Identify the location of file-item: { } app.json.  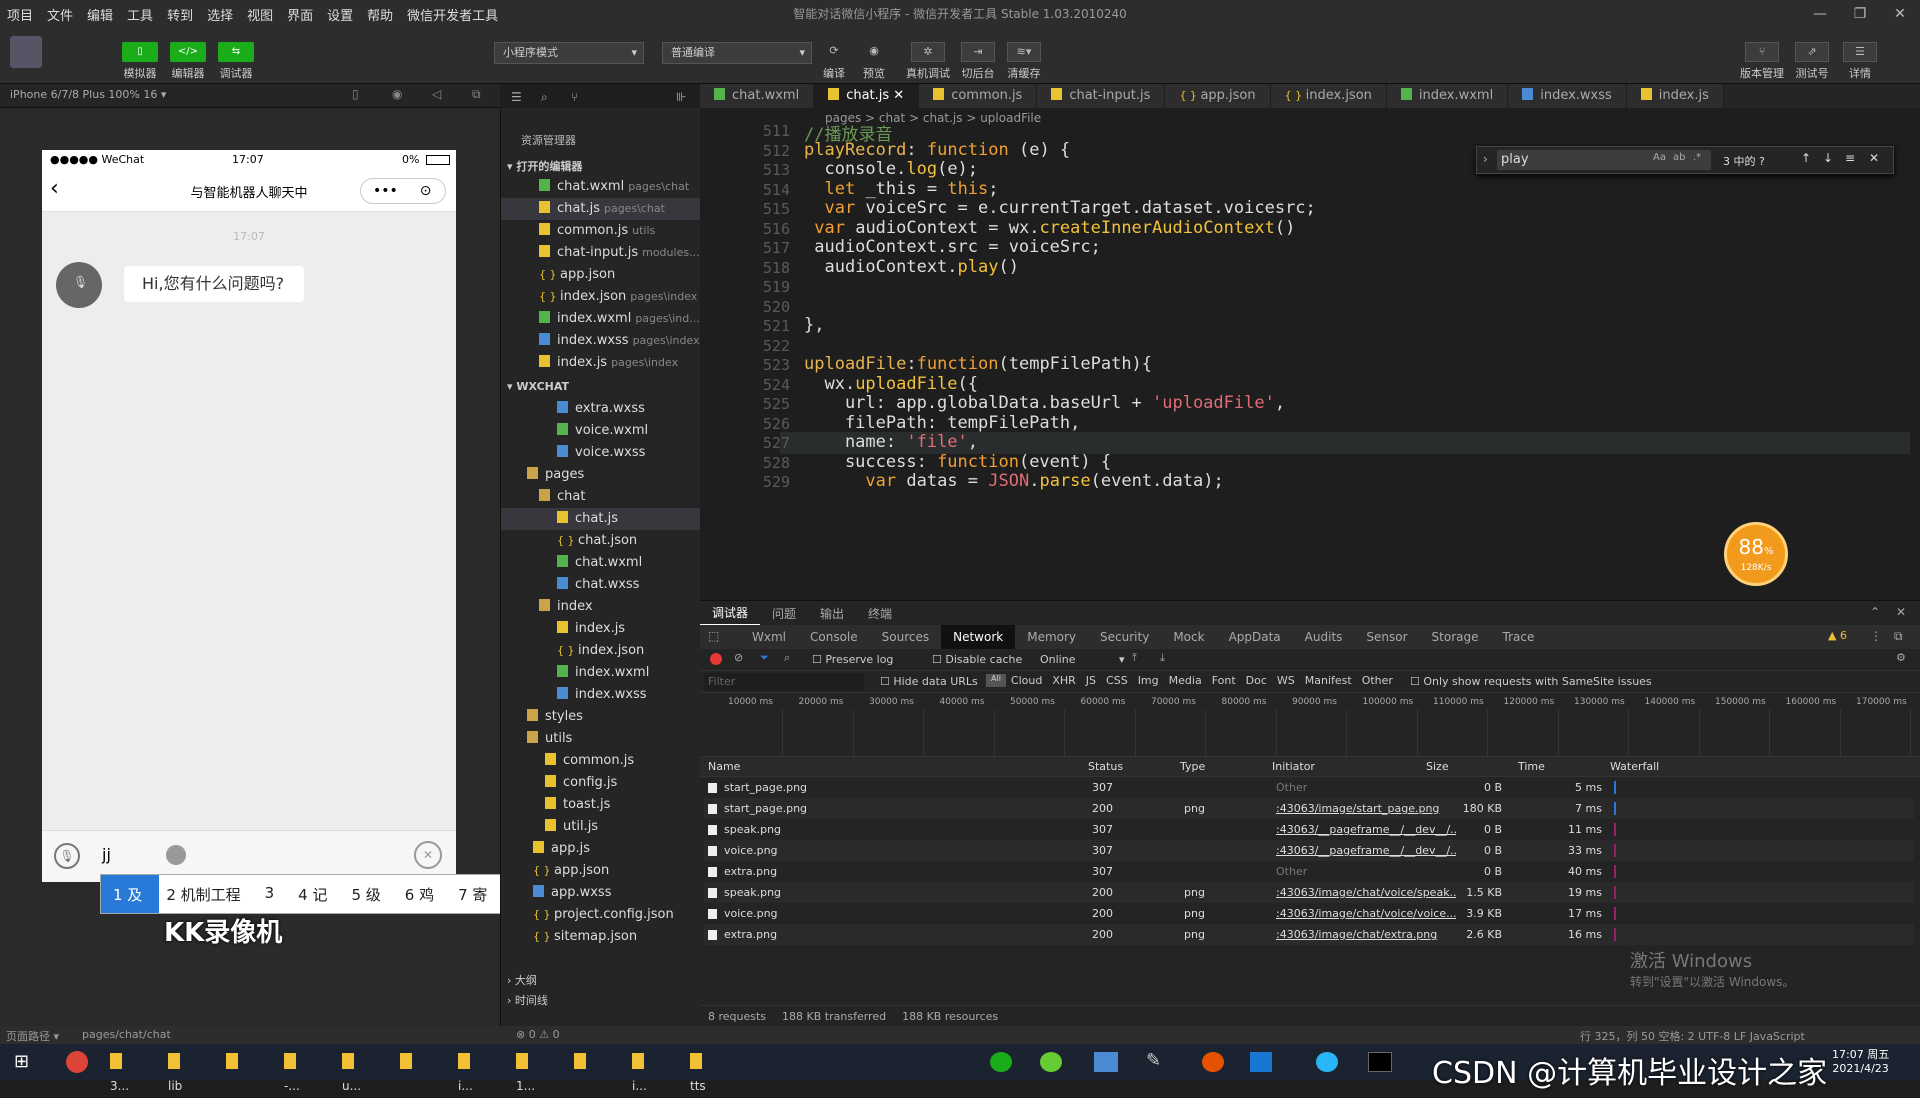
(577, 275).